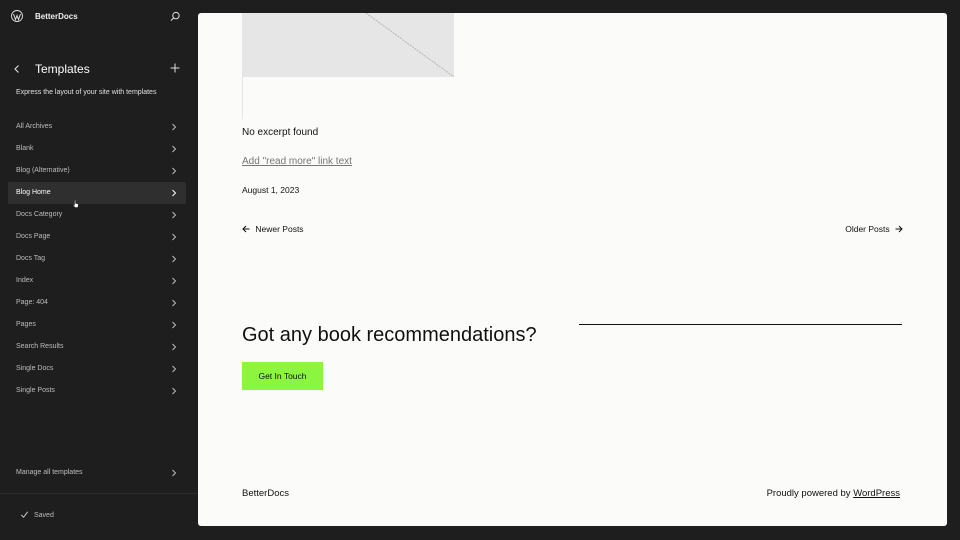 The image size is (960, 540). I want to click on plus-icon, so click(175, 68).